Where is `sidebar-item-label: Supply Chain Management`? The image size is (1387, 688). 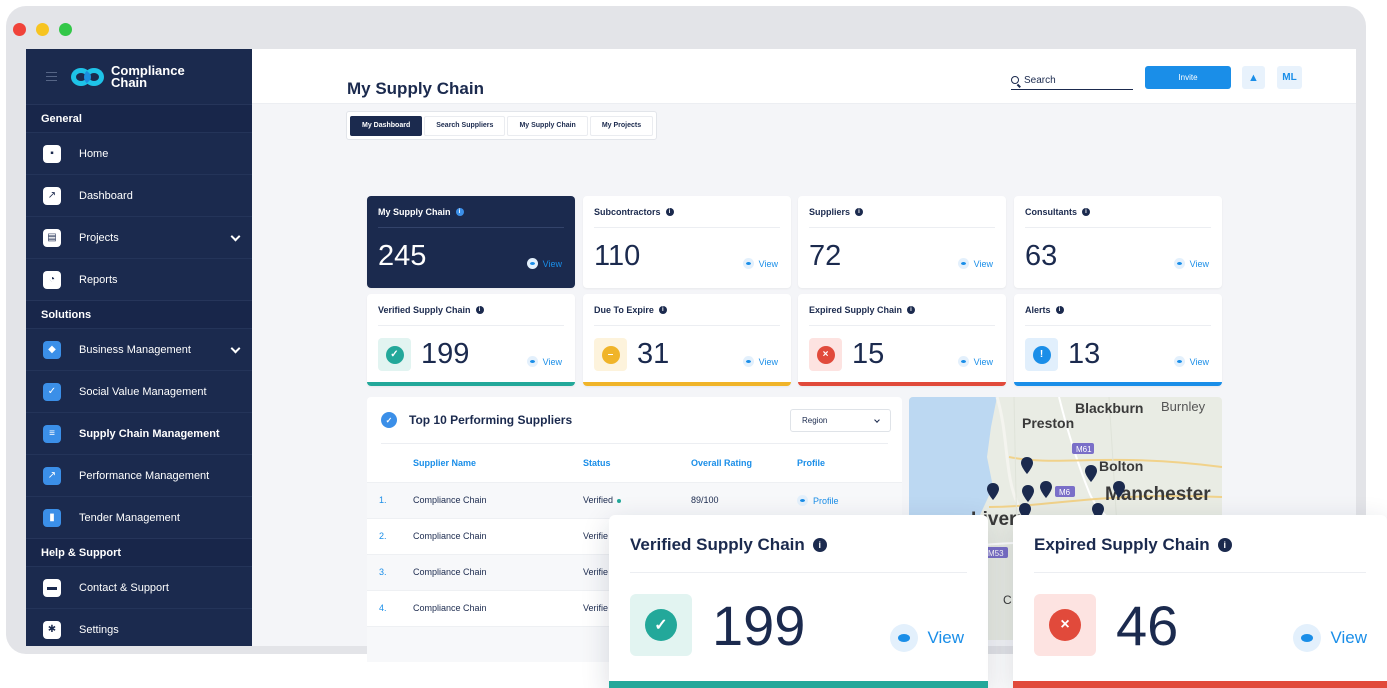
sidebar-item-label: Supply Chain Management is located at coordinates (149, 433).